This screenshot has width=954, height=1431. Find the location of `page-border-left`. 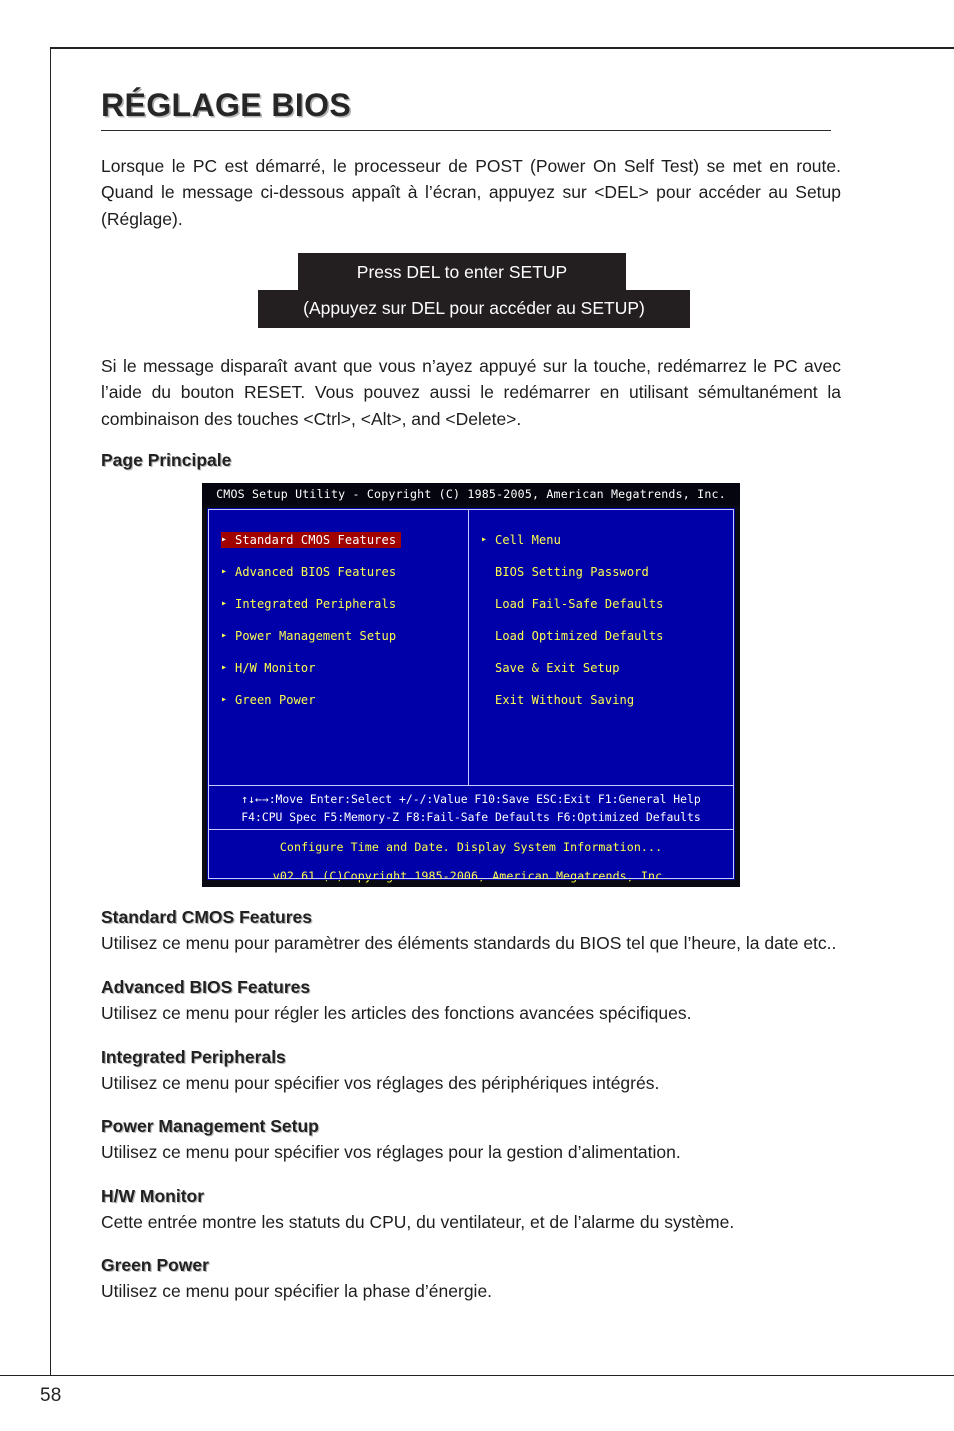

page-border-left is located at coordinates (50, 711).